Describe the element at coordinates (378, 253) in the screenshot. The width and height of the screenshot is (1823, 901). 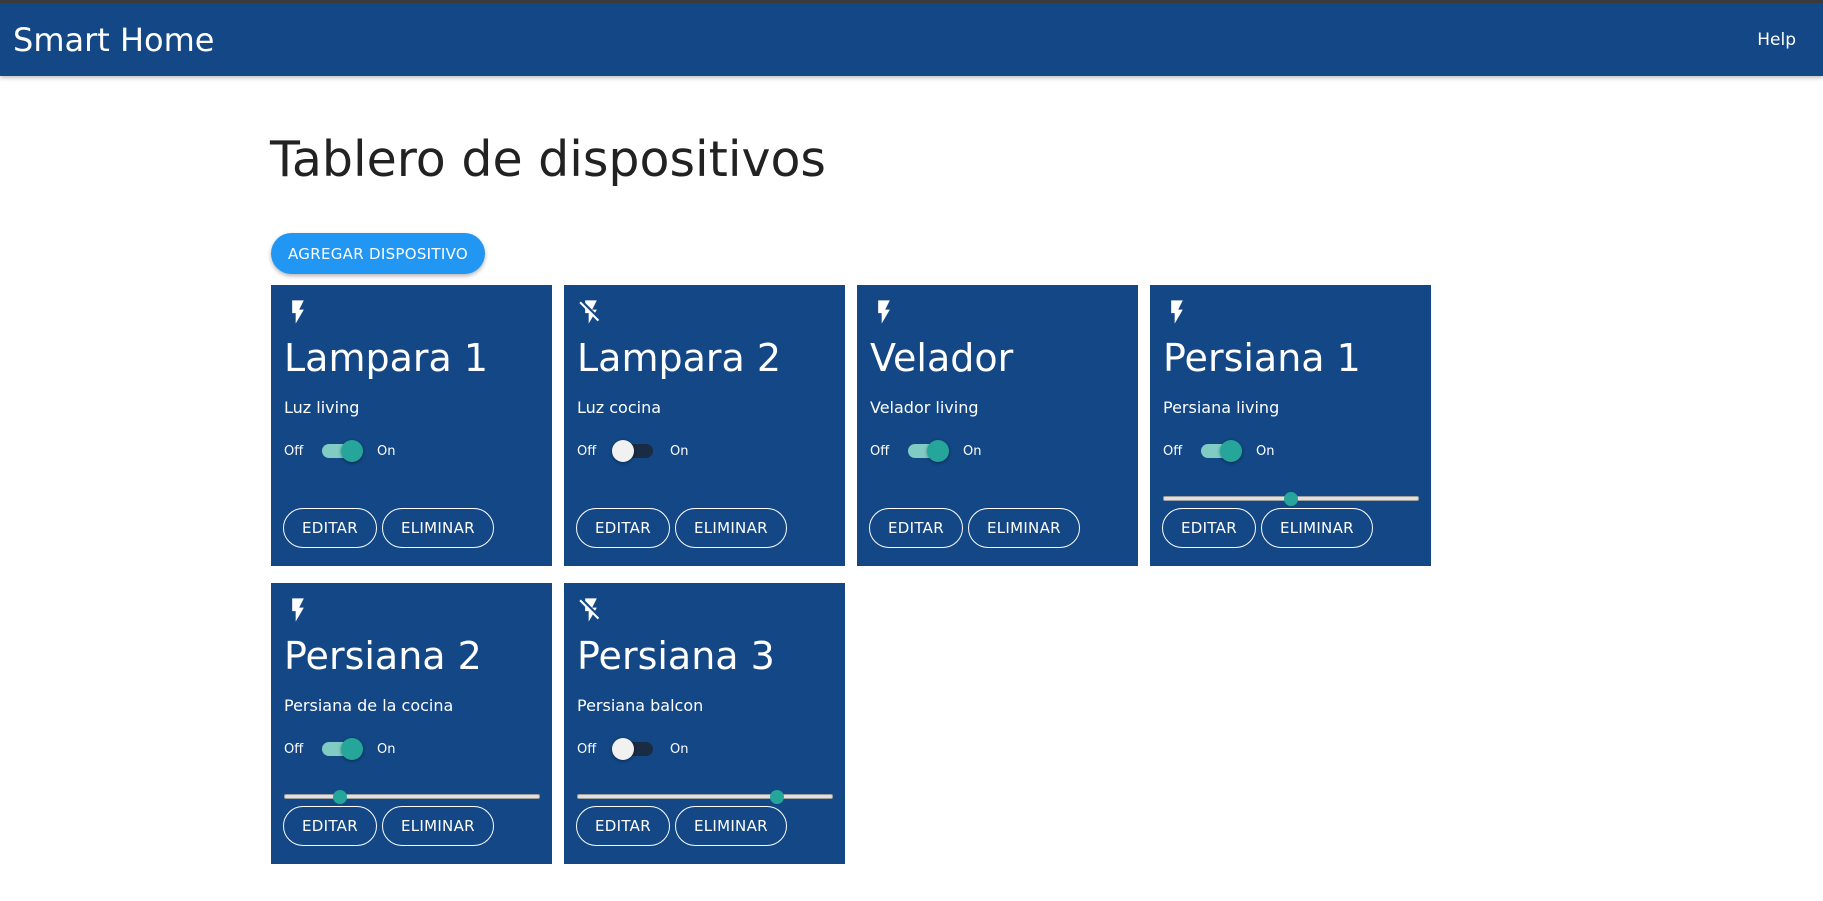
I see `add-device-button: AGREGAR DISPOSITIVO` at that location.